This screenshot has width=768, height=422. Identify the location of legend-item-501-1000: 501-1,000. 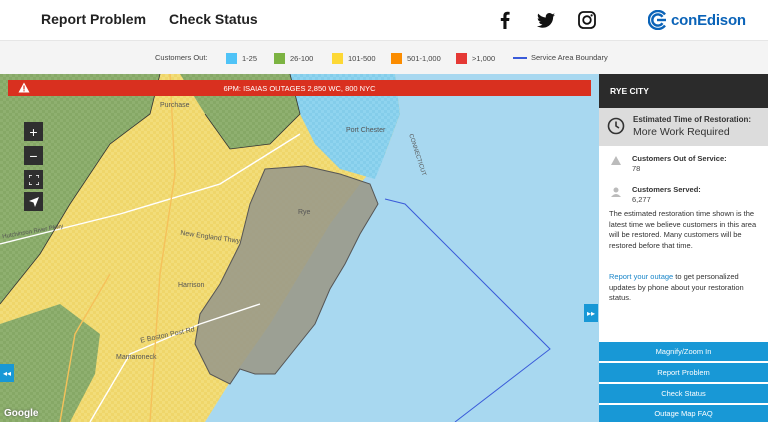
(416, 58).